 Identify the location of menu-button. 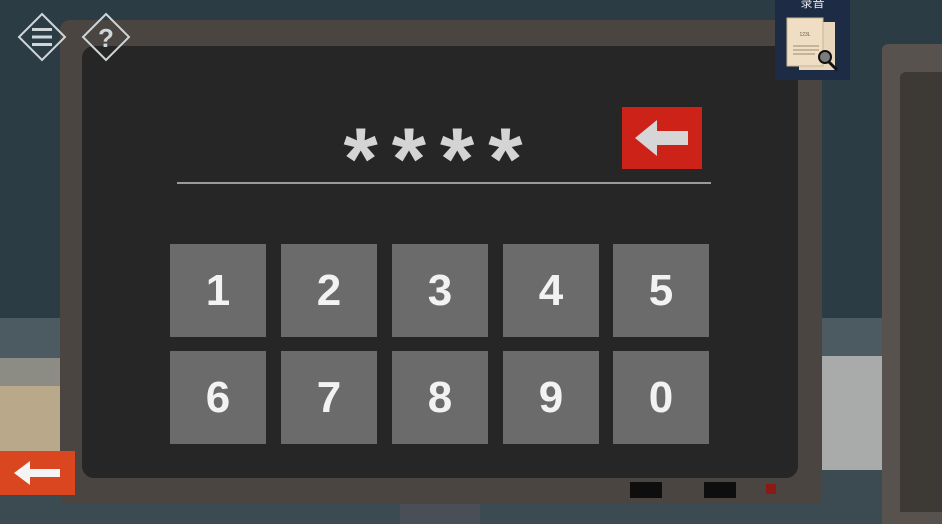
(42, 37).